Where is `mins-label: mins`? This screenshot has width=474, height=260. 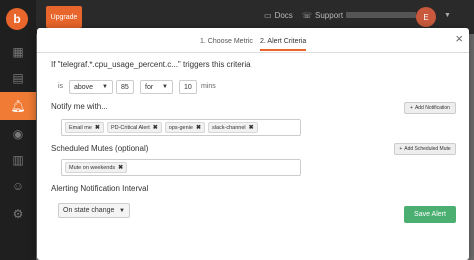 mins-label: mins is located at coordinates (208, 86).